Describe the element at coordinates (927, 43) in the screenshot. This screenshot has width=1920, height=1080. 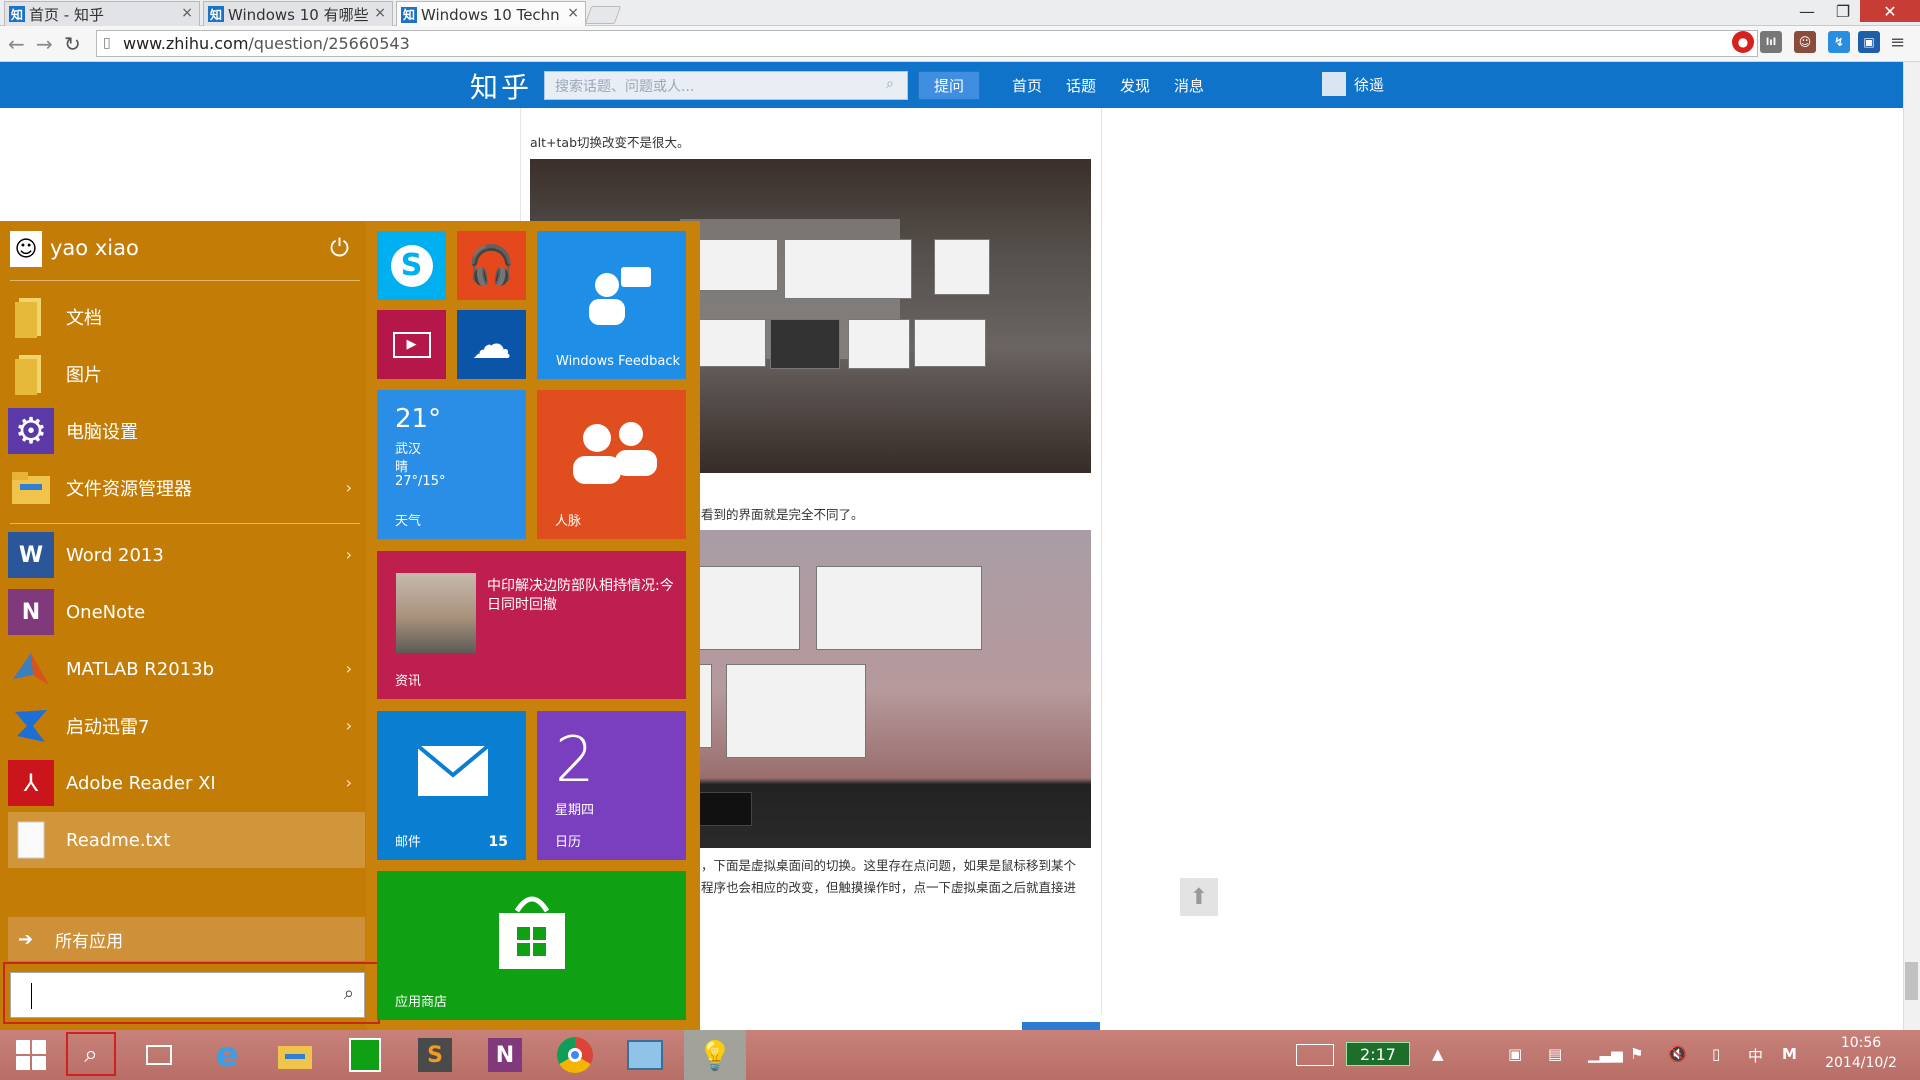
I see `address-bar-input: ▯ www.zhihu.com /question/25660543 ☆` at that location.